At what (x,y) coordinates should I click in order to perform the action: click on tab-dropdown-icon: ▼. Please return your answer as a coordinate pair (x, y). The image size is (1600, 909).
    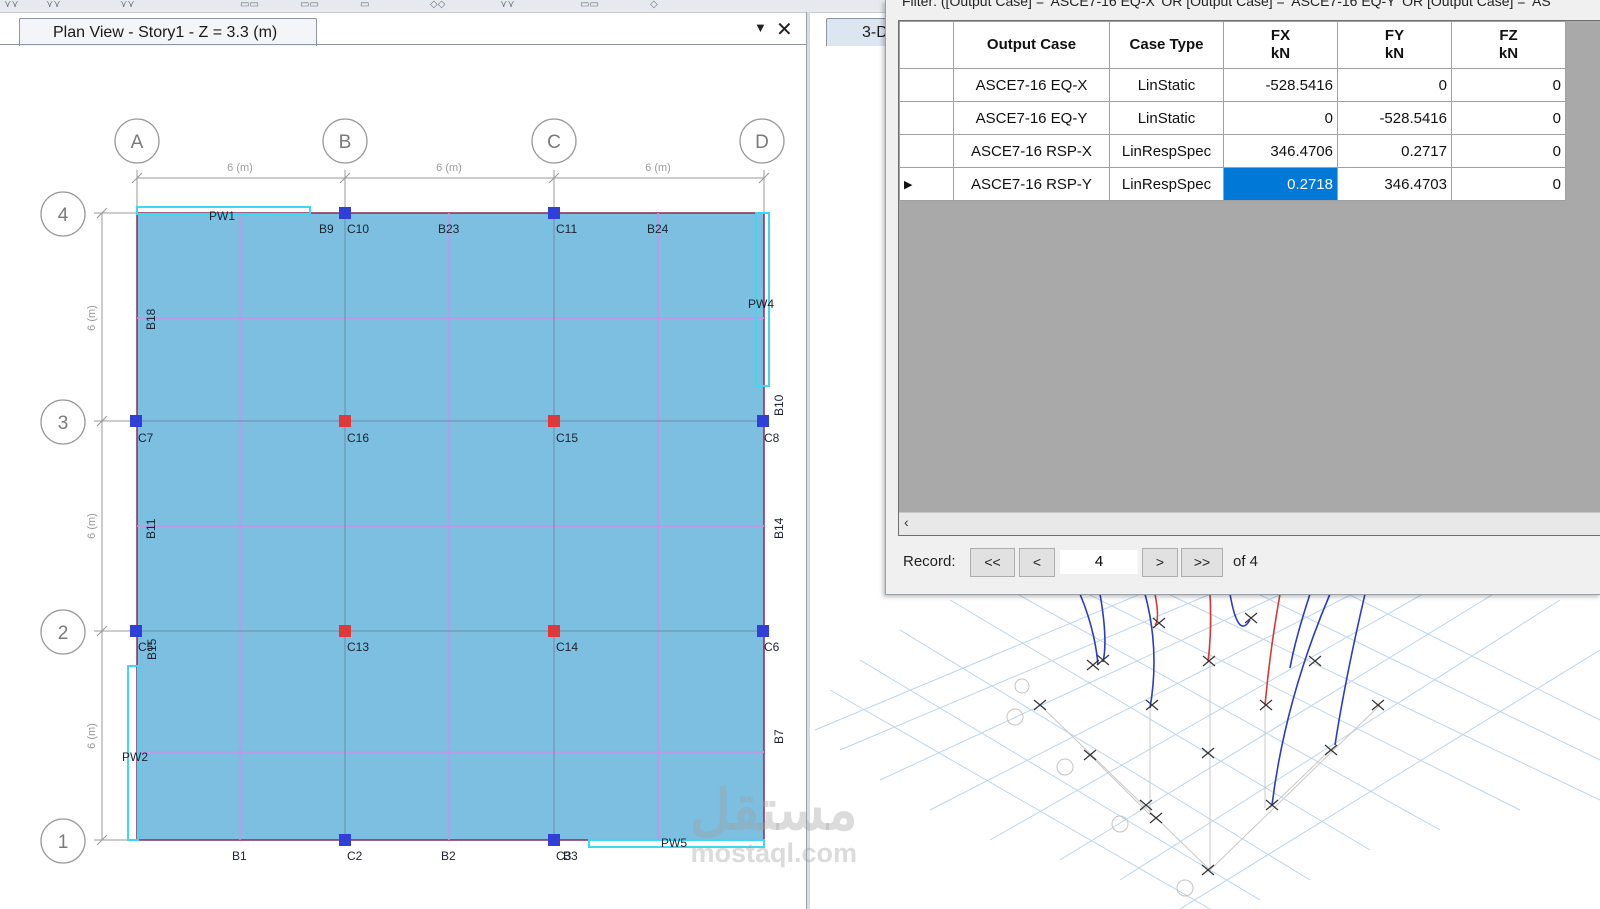
    Looking at the image, I should click on (760, 27).